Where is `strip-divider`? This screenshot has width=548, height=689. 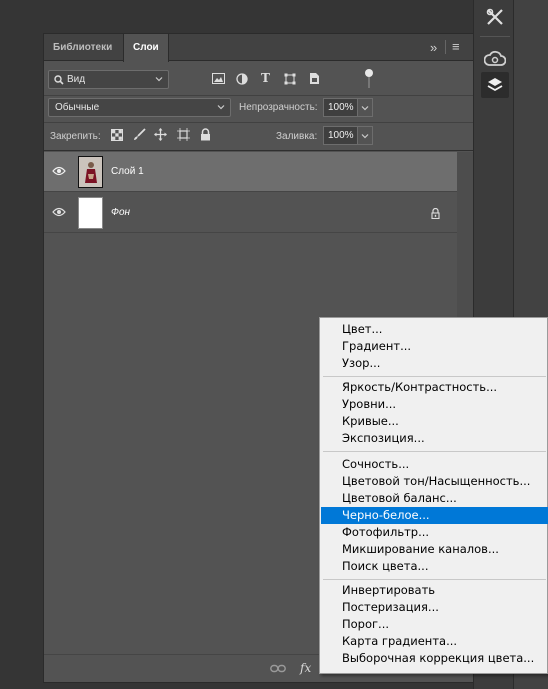
strip-divider is located at coordinates (495, 36).